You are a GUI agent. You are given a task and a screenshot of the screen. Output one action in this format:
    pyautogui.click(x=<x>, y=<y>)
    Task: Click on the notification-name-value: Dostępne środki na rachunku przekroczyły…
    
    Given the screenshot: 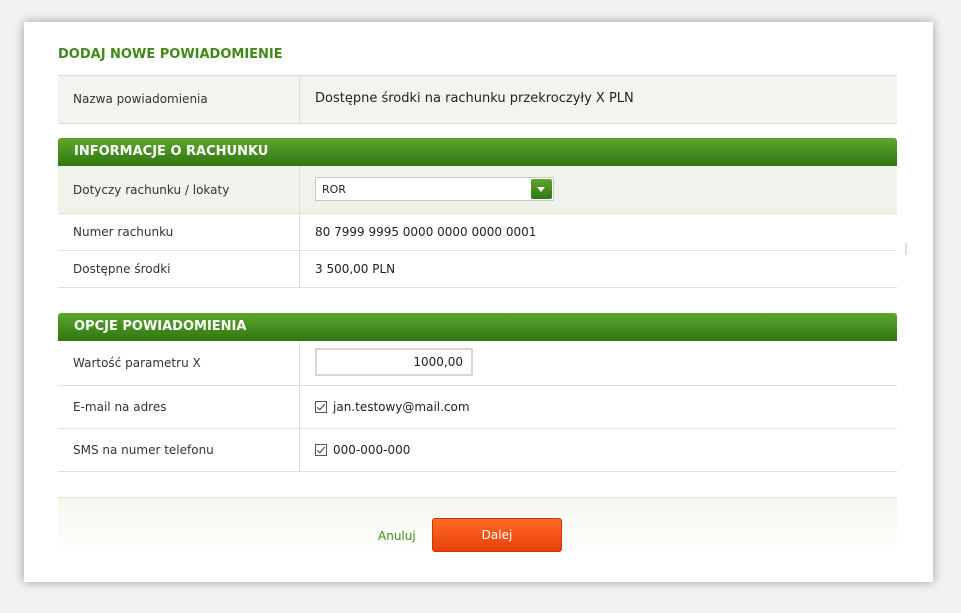 What is the action you would take?
    pyautogui.click(x=474, y=98)
    